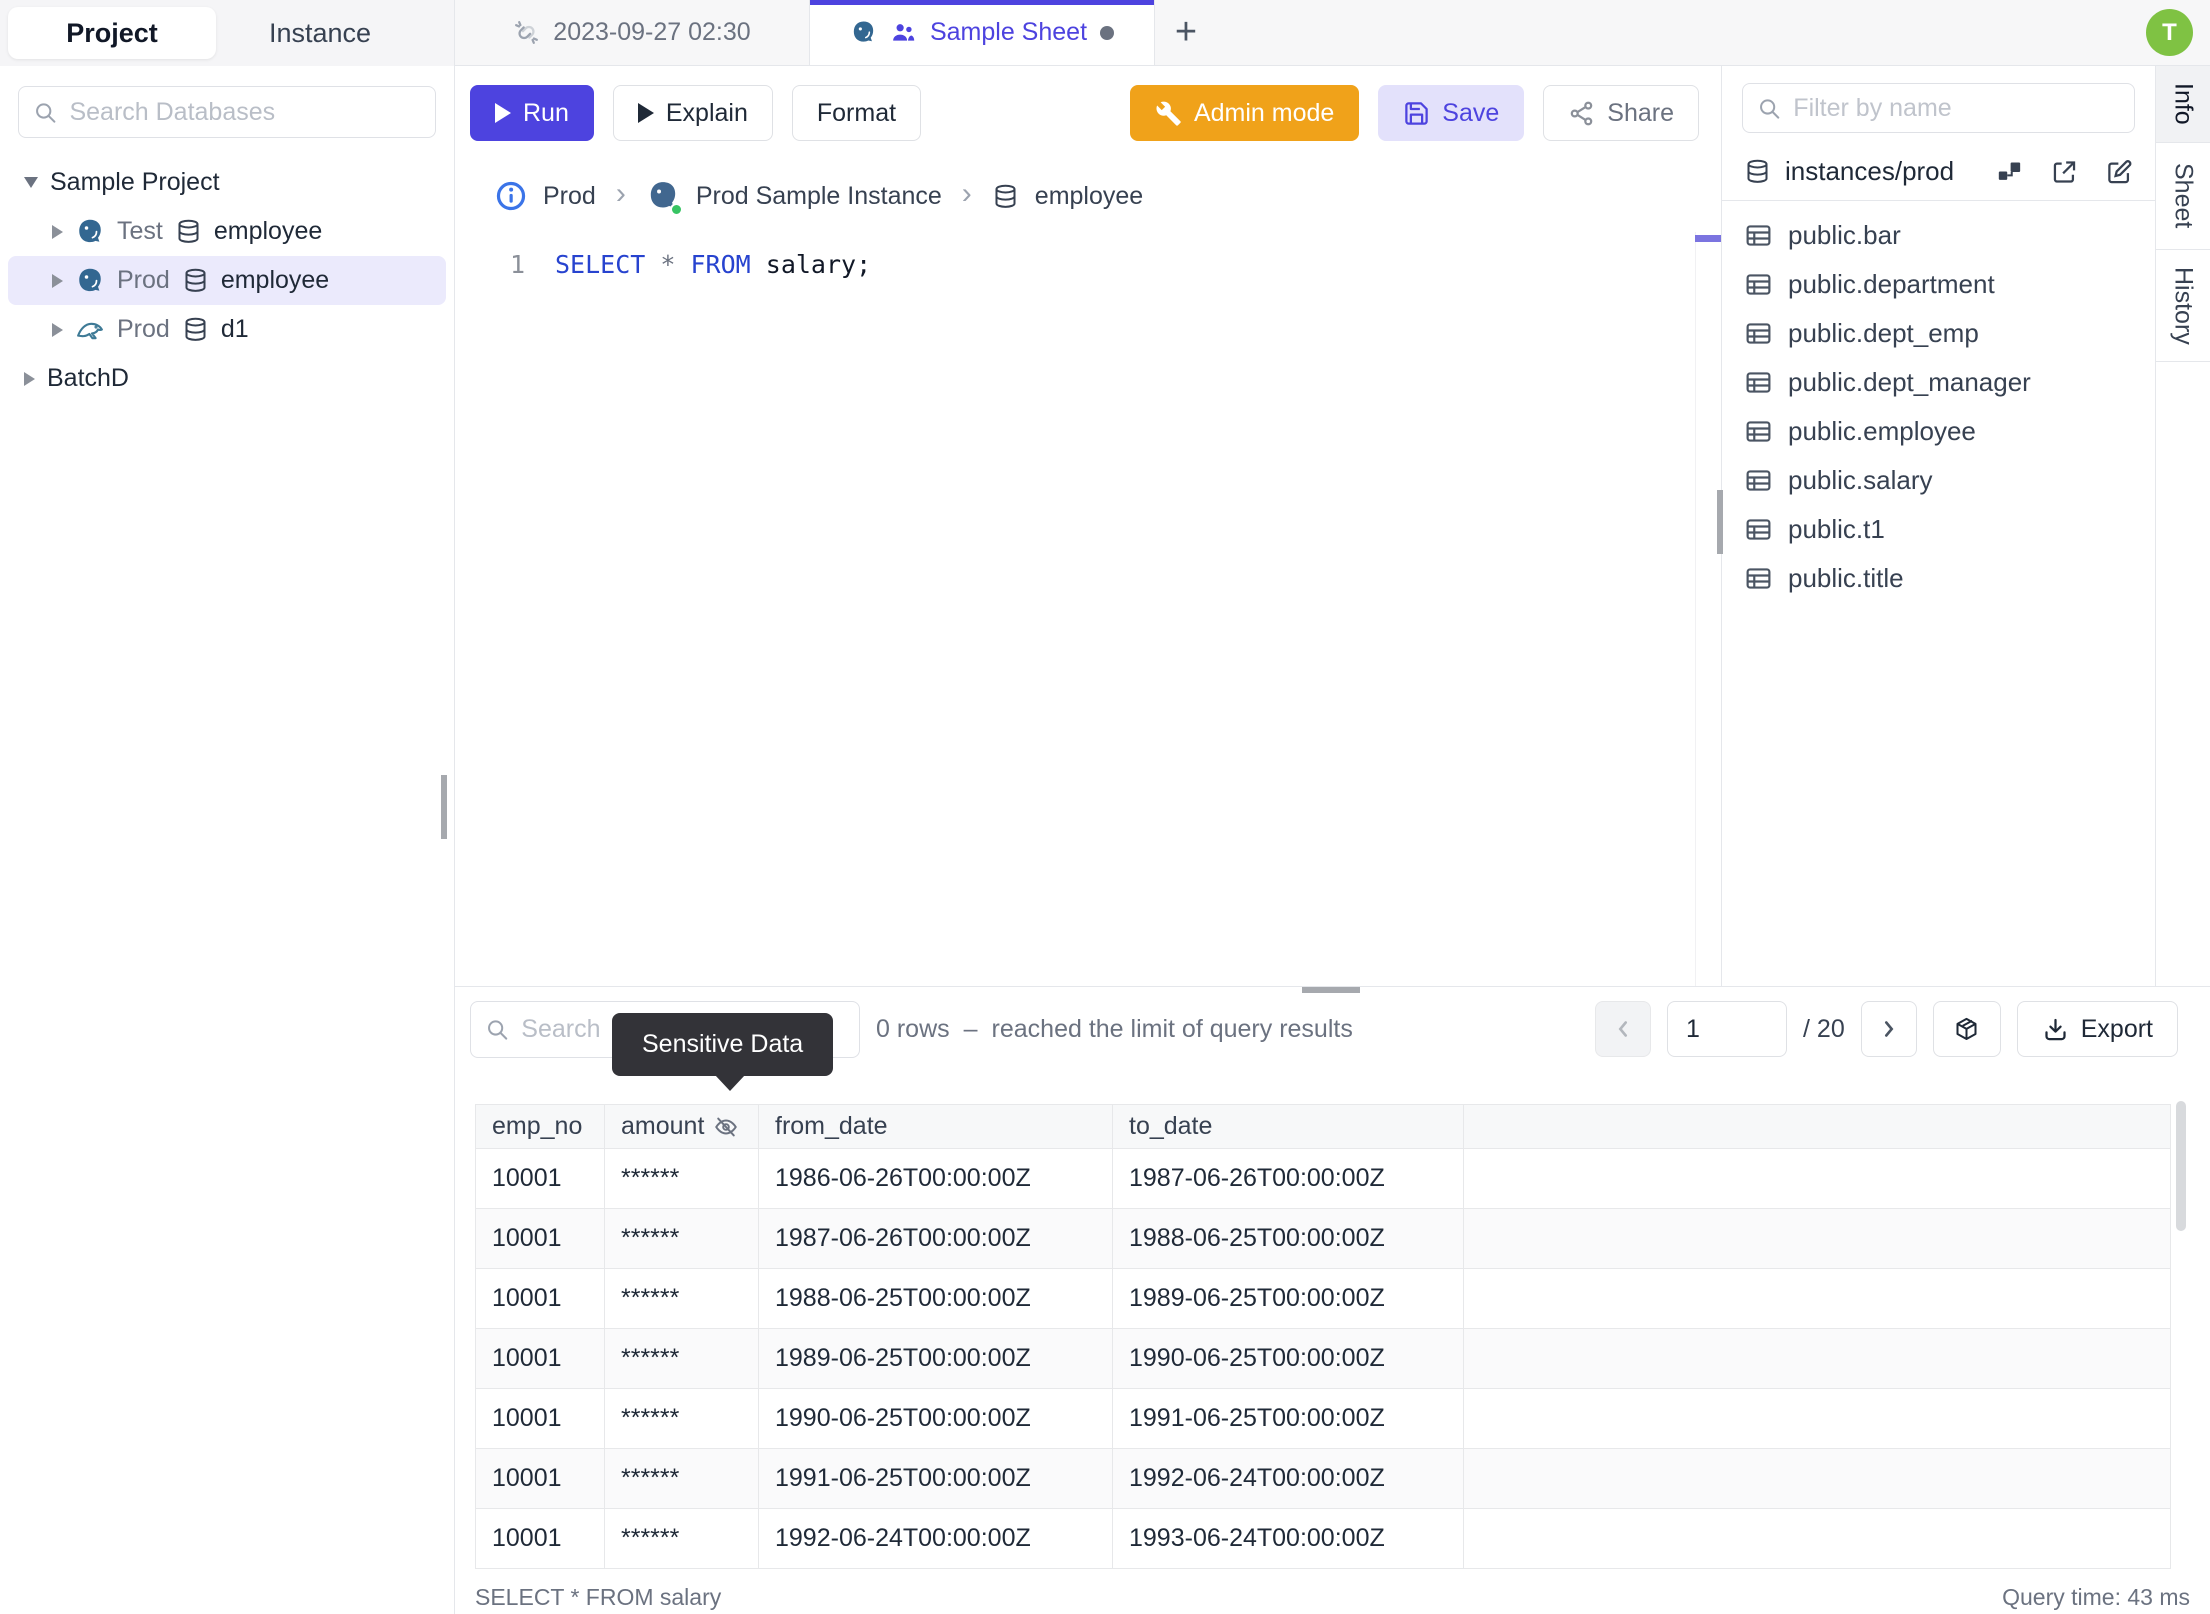  I want to click on table-name: public.title, so click(1846, 578).